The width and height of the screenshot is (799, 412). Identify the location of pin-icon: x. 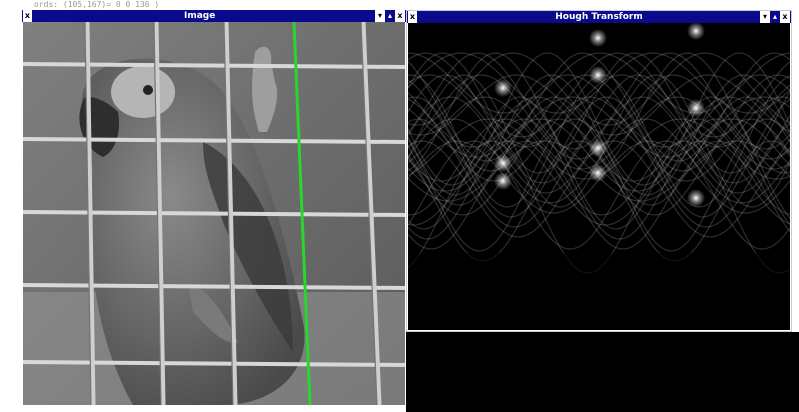
(27, 16).